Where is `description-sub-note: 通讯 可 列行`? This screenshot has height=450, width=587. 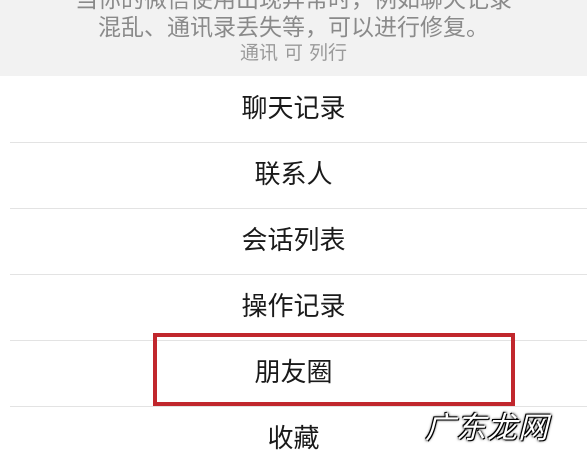
description-sub-note: 通讯 可 列行 is located at coordinates (293, 53).